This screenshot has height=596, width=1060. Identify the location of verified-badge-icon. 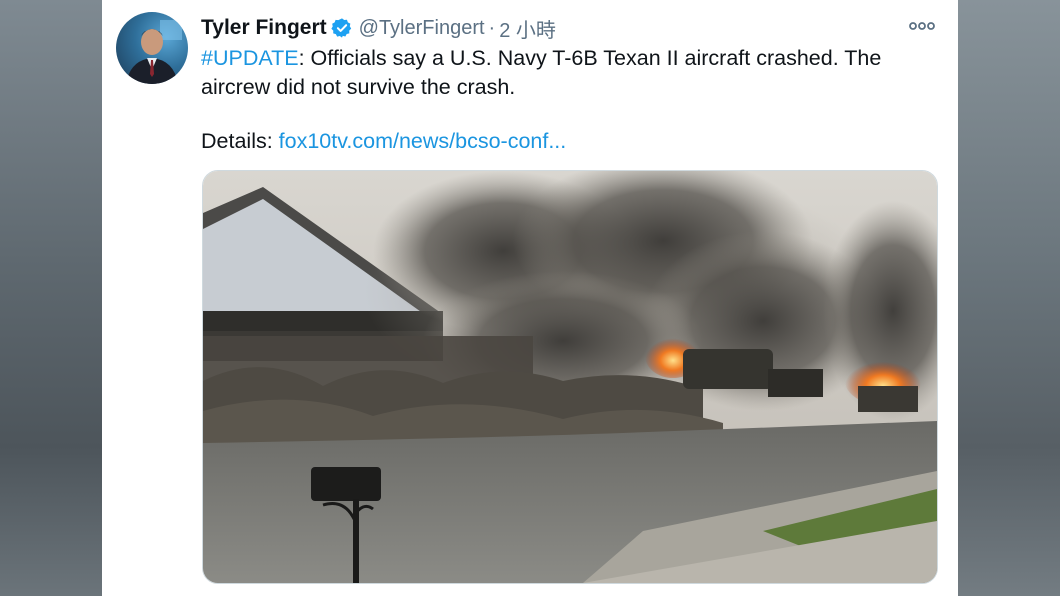
(341, 28).